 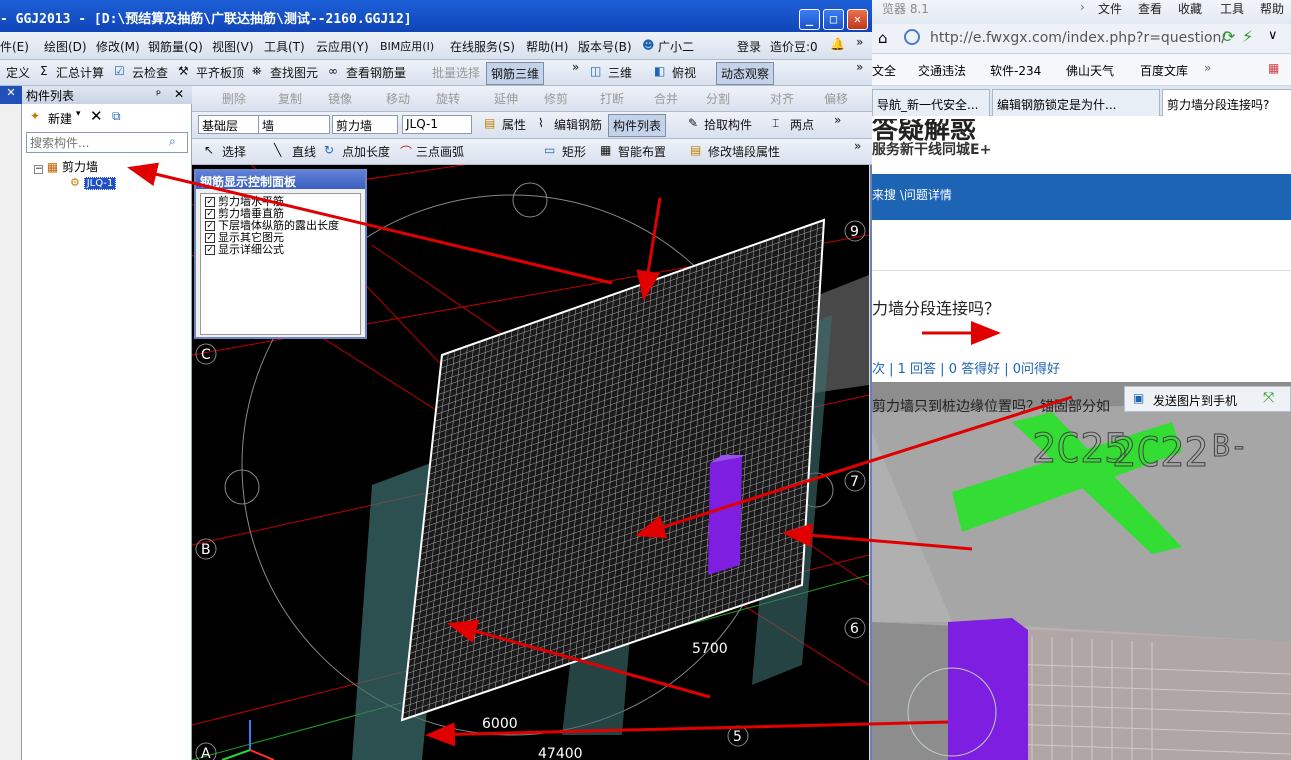 I want to click on minimize-button: _, so click(x=809, y=19).